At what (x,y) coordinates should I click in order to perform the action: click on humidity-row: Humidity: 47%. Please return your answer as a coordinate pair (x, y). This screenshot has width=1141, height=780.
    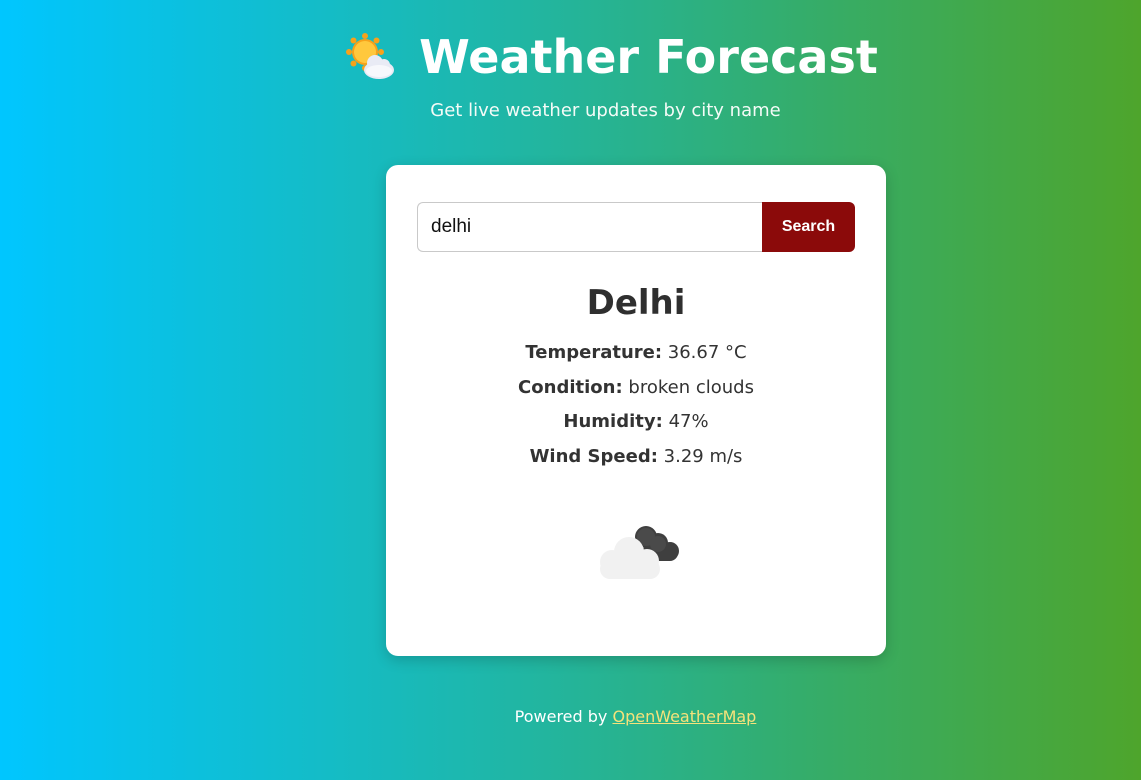
    Looking at the image, I should click on (636, 422).